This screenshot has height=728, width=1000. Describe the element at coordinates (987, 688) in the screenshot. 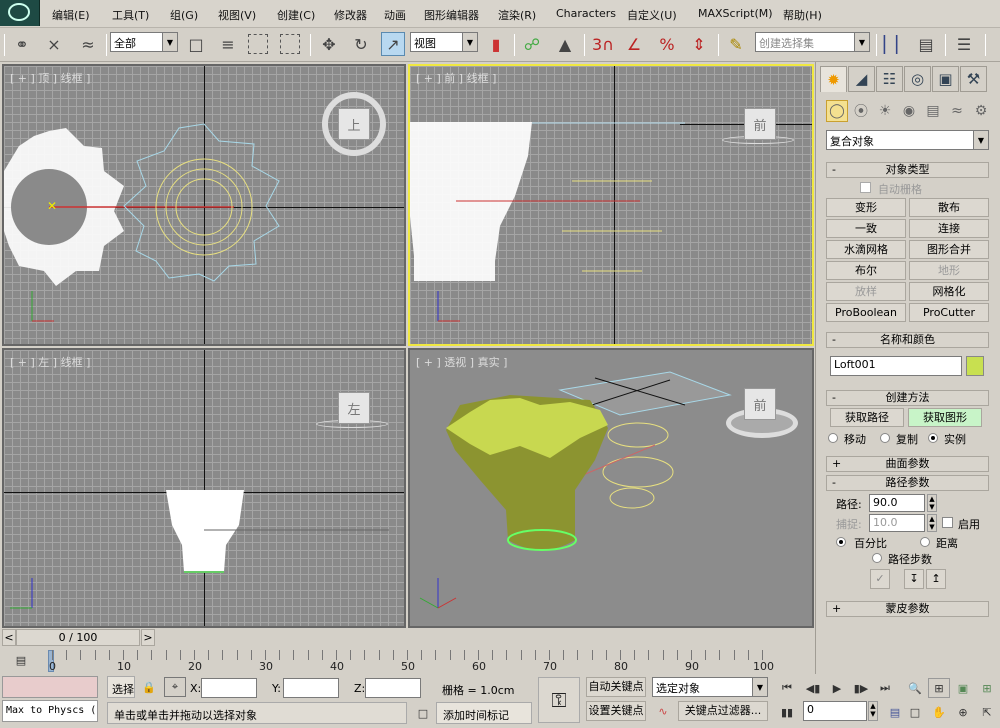

I see `zoom-extents-all-icon: ⊞` at that location.